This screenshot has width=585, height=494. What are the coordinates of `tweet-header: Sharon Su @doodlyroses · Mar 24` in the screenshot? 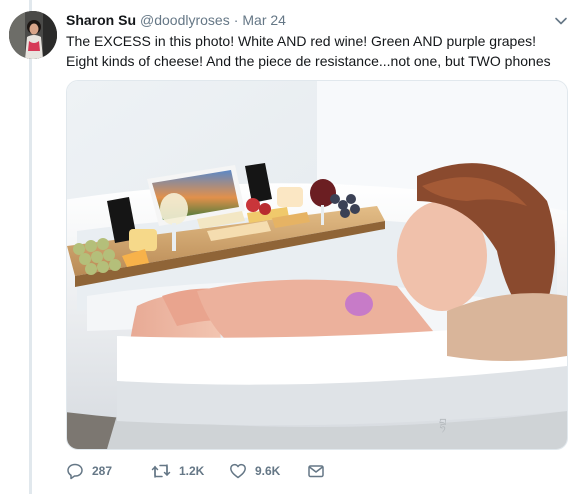 It's located at (176, 20).